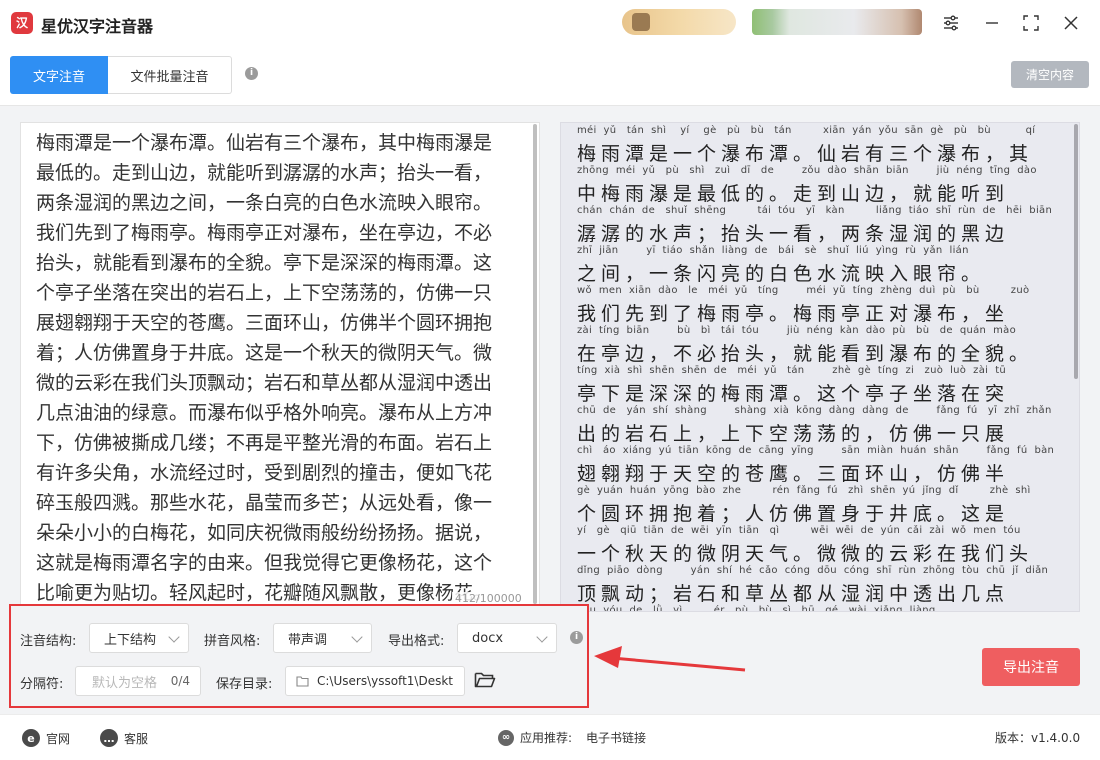 Image resolution: width=1100 pixels, height=760 pixels. I want to click on ie-browser-icon: e, so click(31, 738).